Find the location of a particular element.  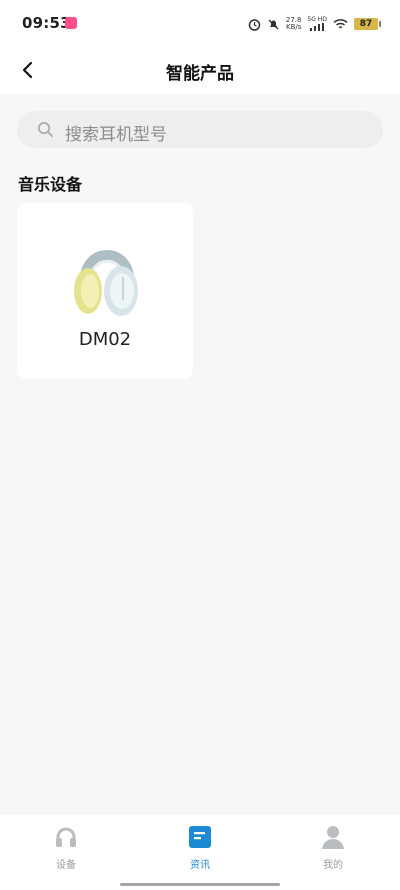

search-placeholder: 搜索耳机型号 is located at coordinates (116, 135).